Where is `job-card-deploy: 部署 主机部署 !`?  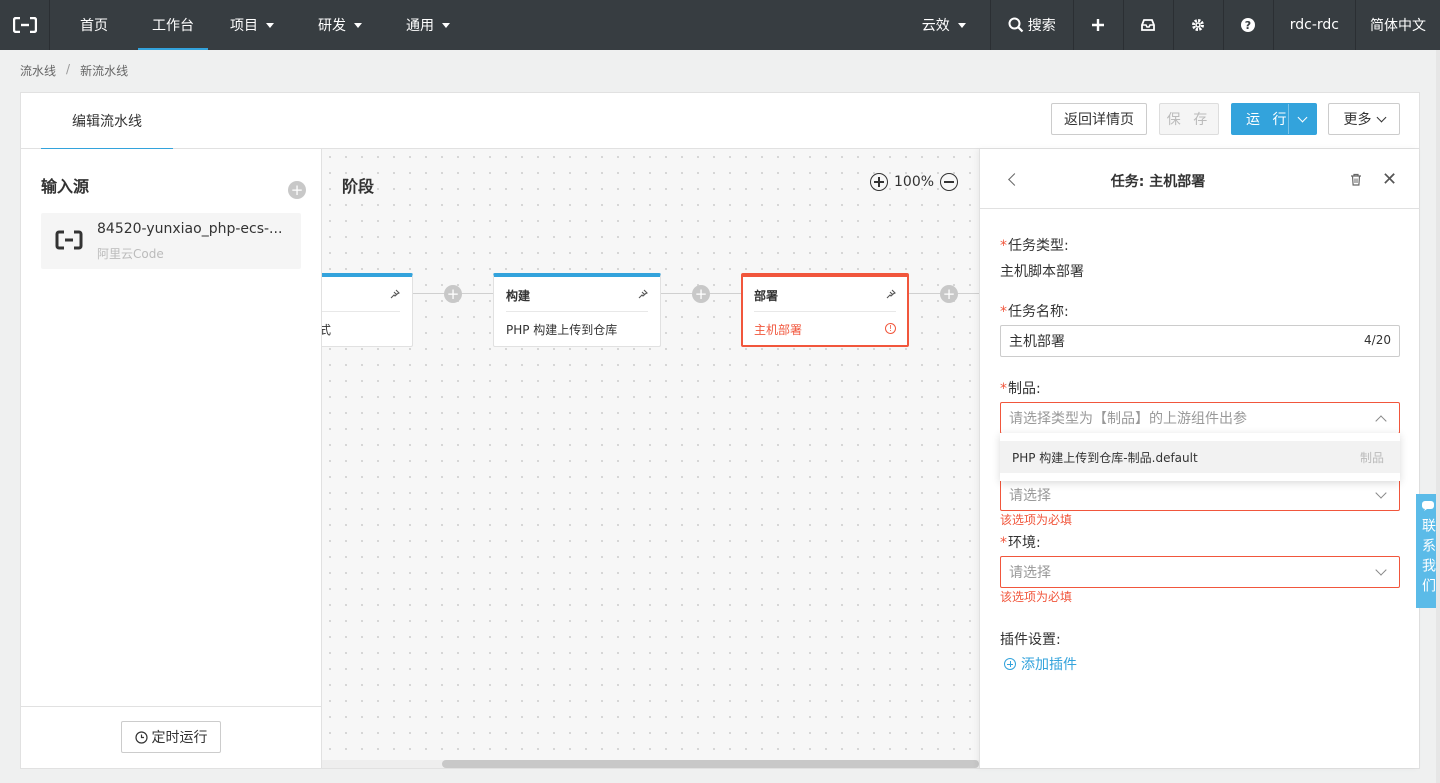 job-card-deploy: 部署 主机部署 ! is located at coordinates (825, 310).